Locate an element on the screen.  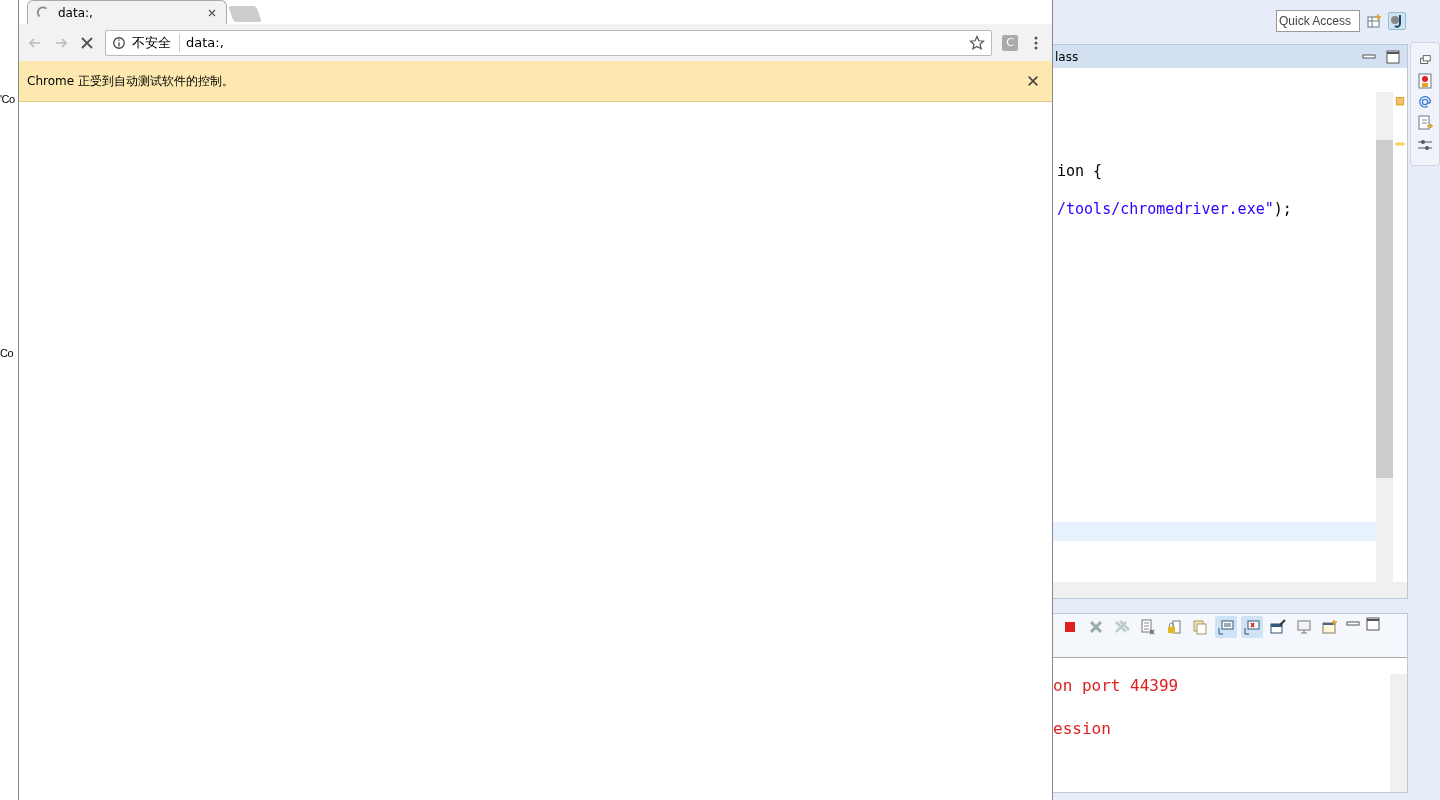
warning-marker-icon is located at coordinates (1400, 102).